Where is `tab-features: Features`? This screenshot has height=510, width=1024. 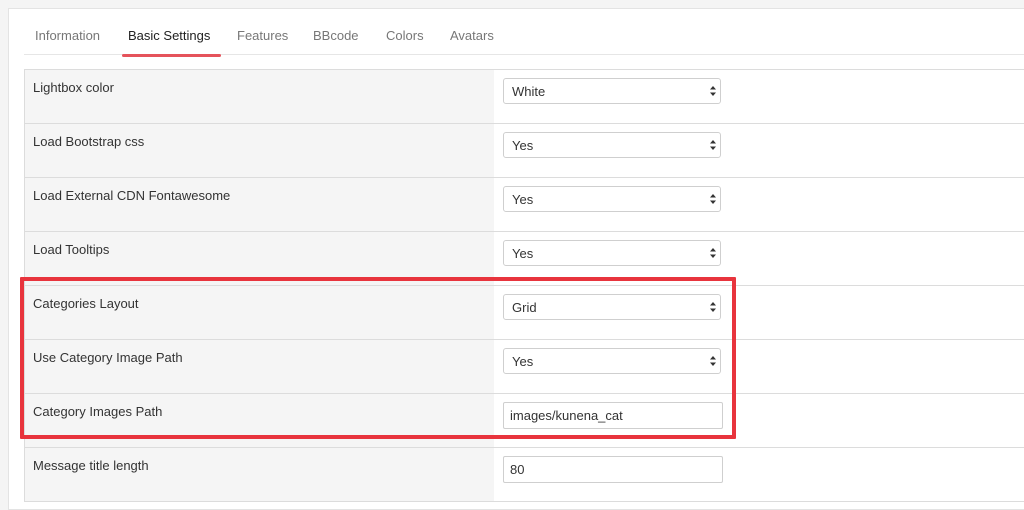 tab-features: Features is located at coordinates (262, 36).